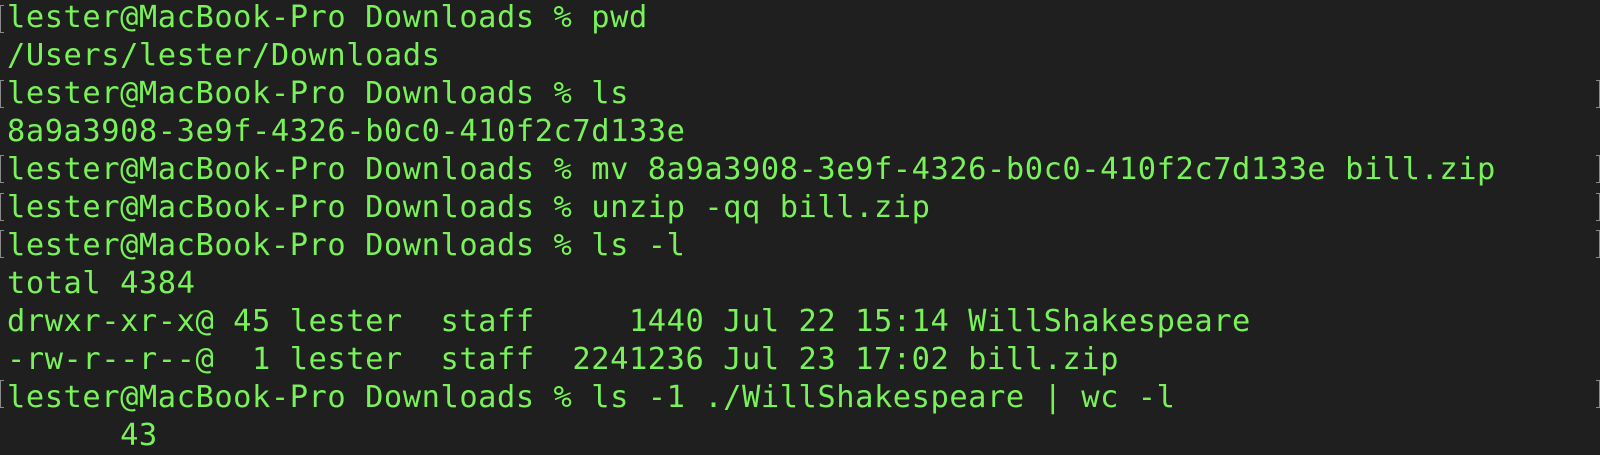  What do you see at coordinates (82, 435) in the screenshot?
I see `terminal-line-output: 43` at bounding box center [82, 435].